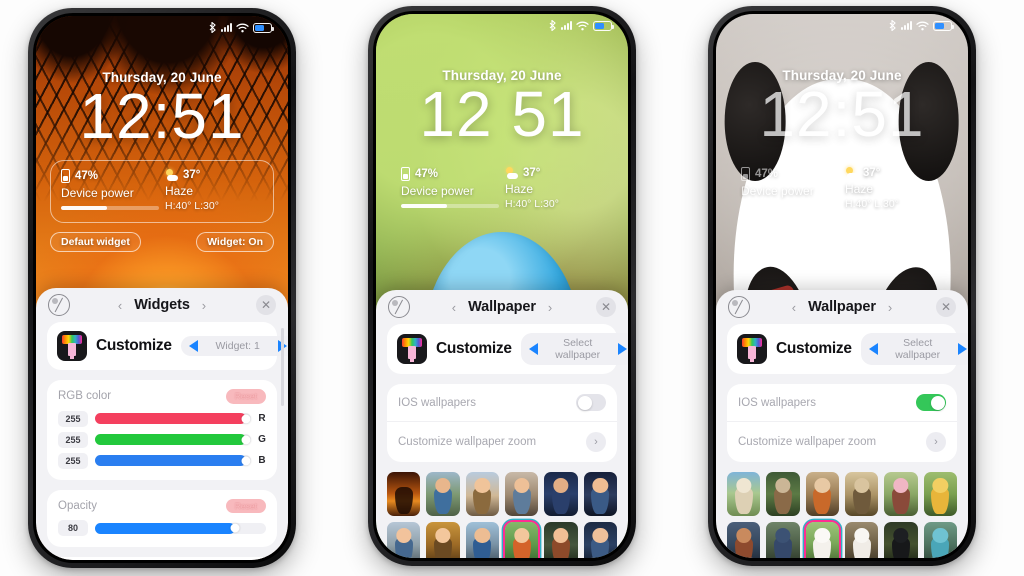 This screenshot has width=1024, height=576. Describe the element at coordinates (162, 305) in the screenshot. I see `panel-header: ‹ Widgets › ✕` at that location.